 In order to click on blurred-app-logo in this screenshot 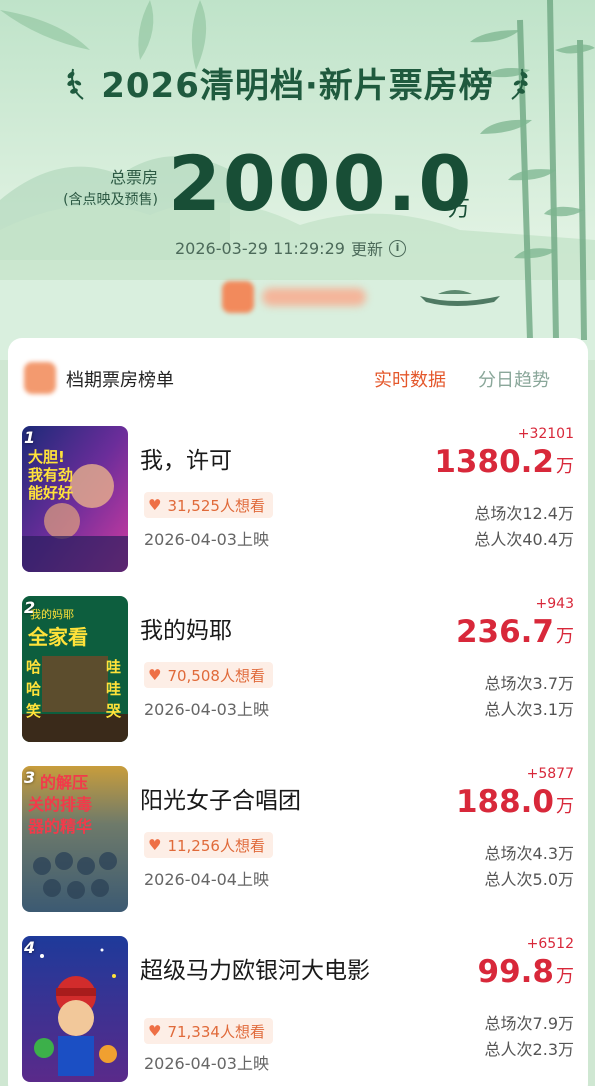, I will do `click(40, 378)`.